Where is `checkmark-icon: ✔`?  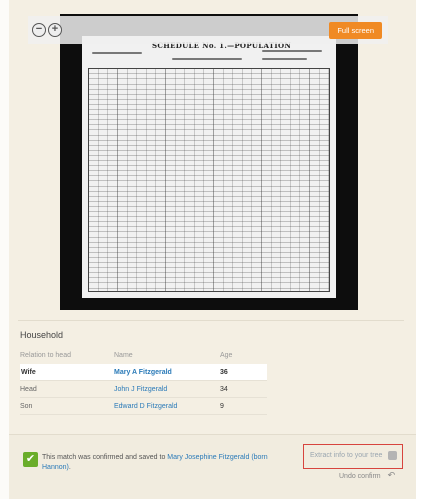 checkmark-icon: ✔ is located at coordinates (30, 459).